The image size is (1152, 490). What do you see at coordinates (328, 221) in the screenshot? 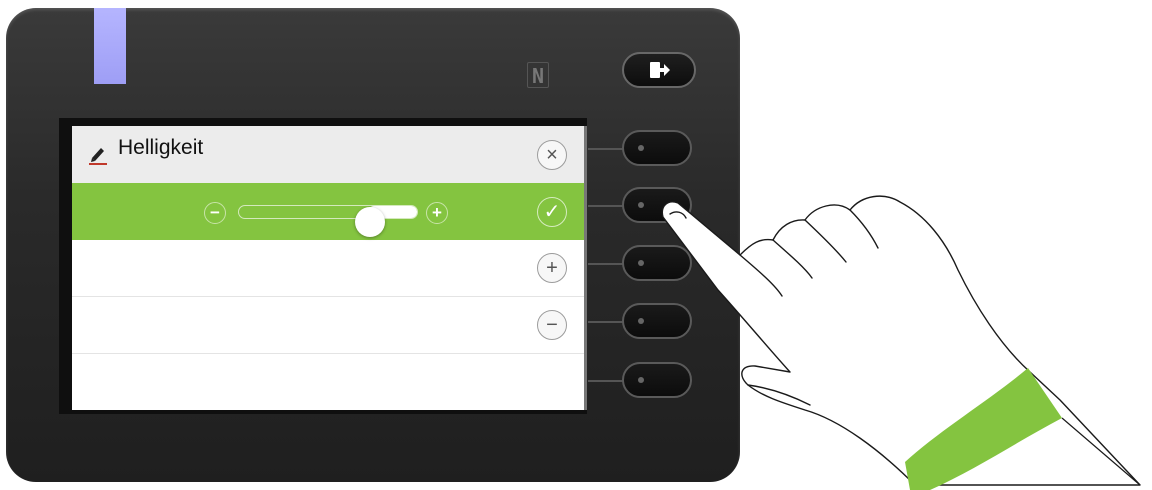
I see `slider-track` at bounding box center [328, 221].